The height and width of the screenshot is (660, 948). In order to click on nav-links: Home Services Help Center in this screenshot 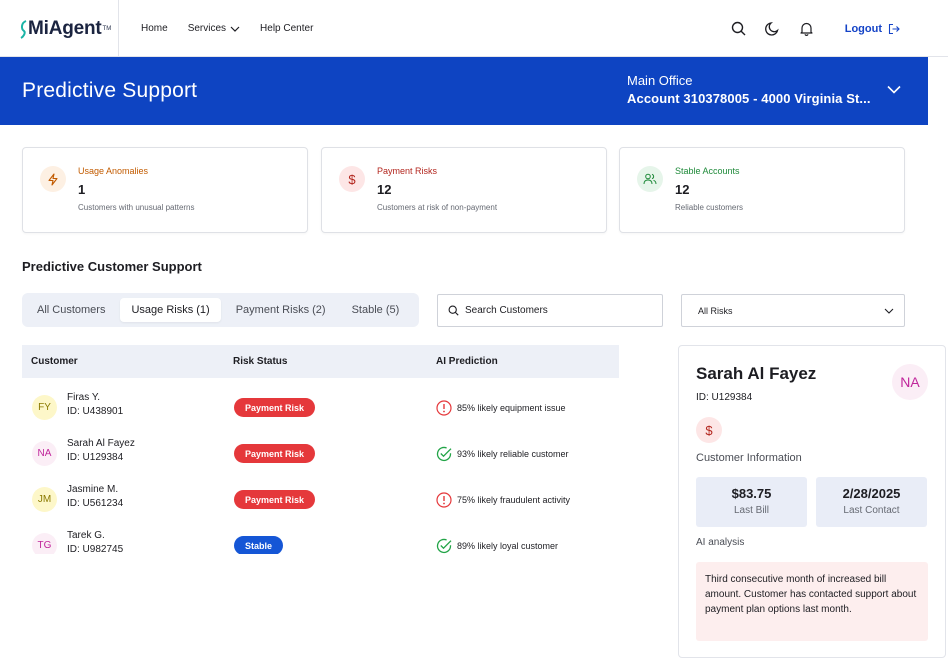, I will do `click(237, 28)`.